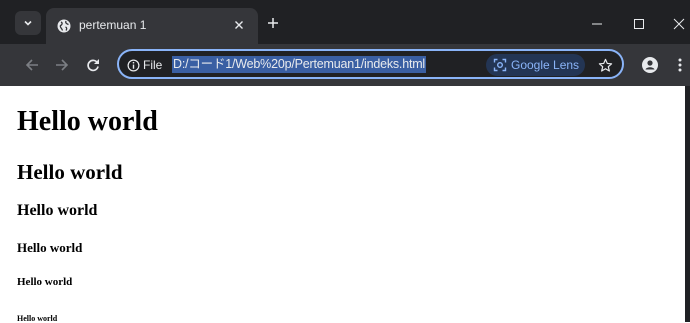  I want to click on maximize-button, so click(639, 24).